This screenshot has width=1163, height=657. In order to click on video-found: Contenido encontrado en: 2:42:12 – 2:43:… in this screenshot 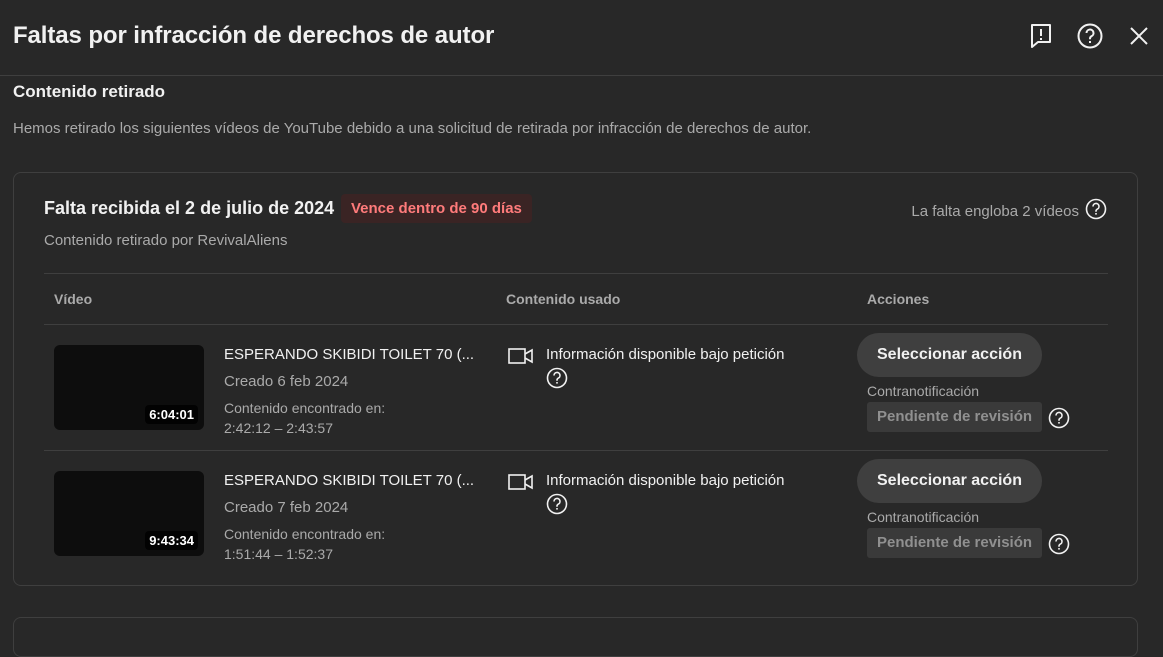, I will do `click(304, 418)`.